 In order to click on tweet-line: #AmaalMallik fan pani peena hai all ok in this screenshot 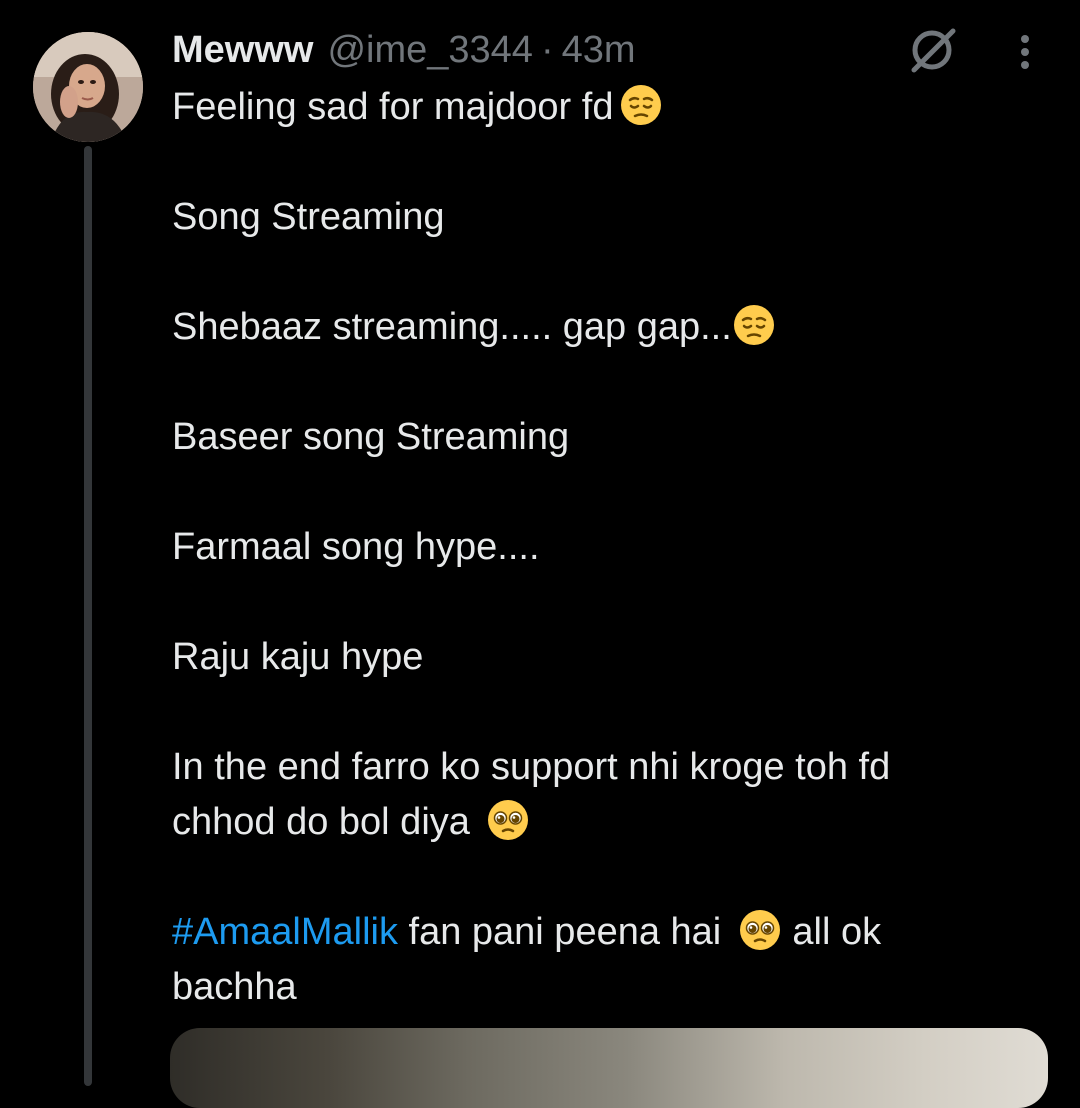, I will do `click(602, 932)`.